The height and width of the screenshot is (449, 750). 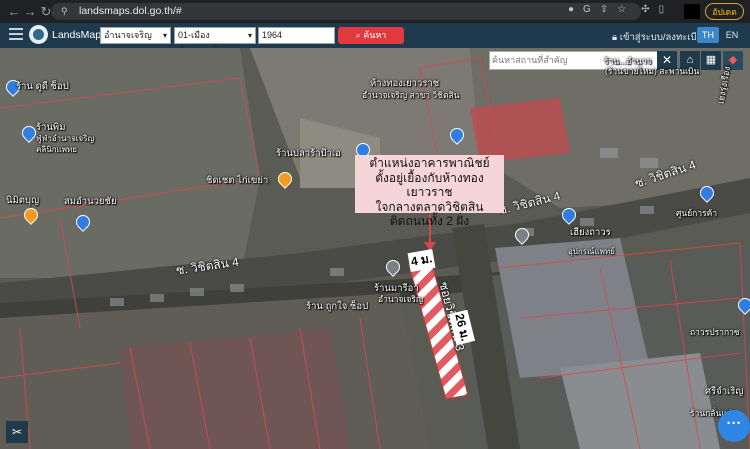 What do you see at coordinates (375, 35) in the screenshot?
I see `search-label: ค้นหา` at bounding box center [375, 35].